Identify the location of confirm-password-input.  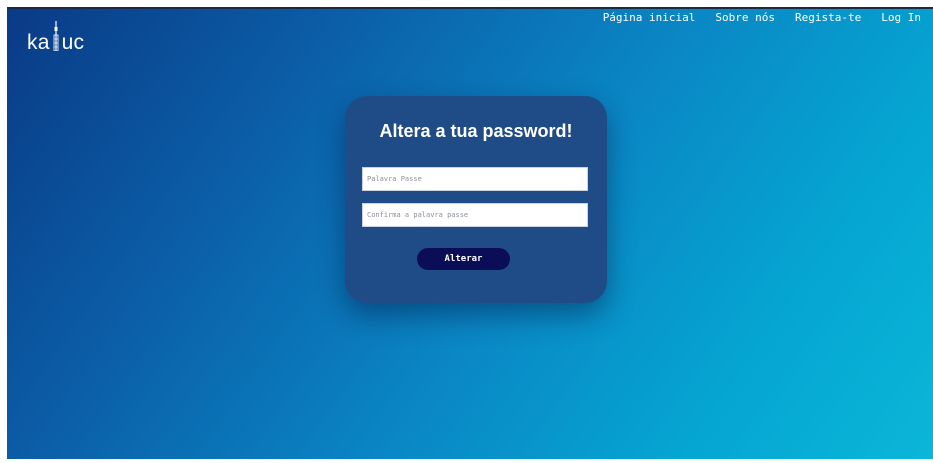
(475, 215).